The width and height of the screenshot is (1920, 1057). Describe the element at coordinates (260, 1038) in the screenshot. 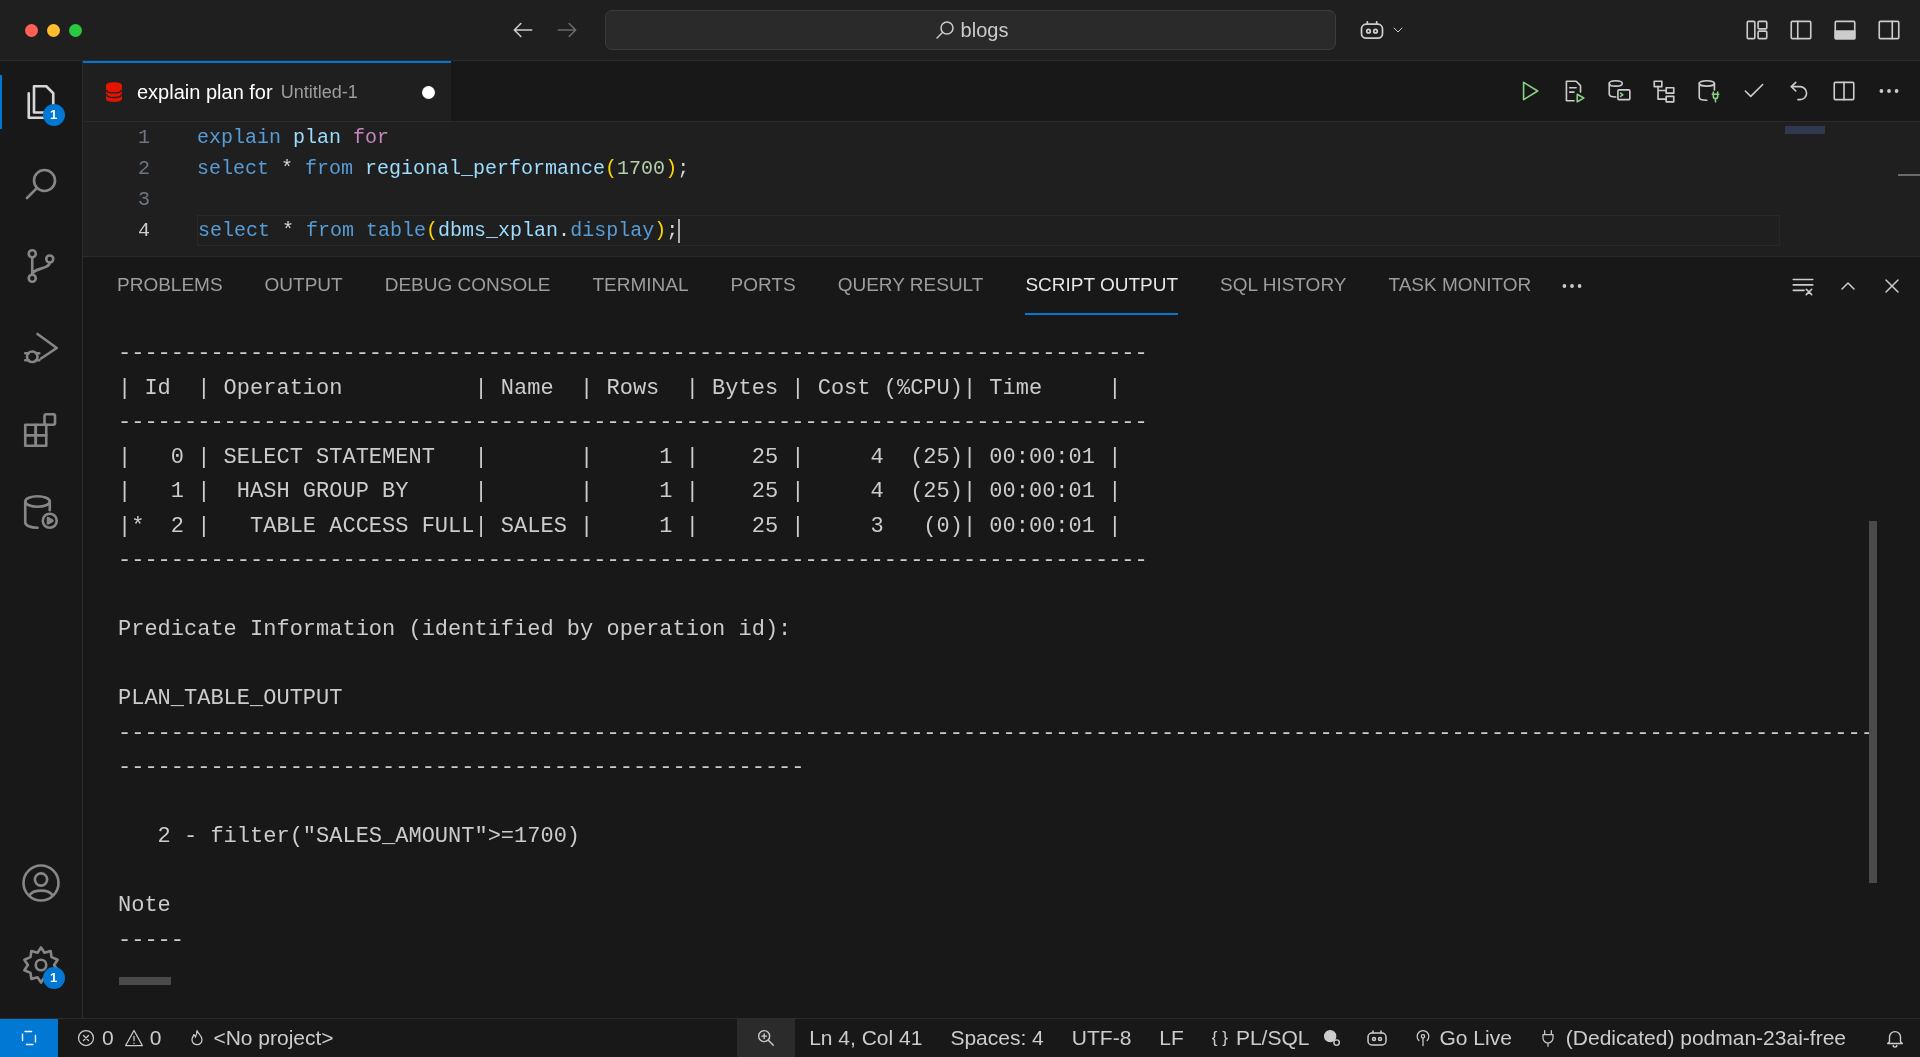

I see `project-status: <No project>` at that location.